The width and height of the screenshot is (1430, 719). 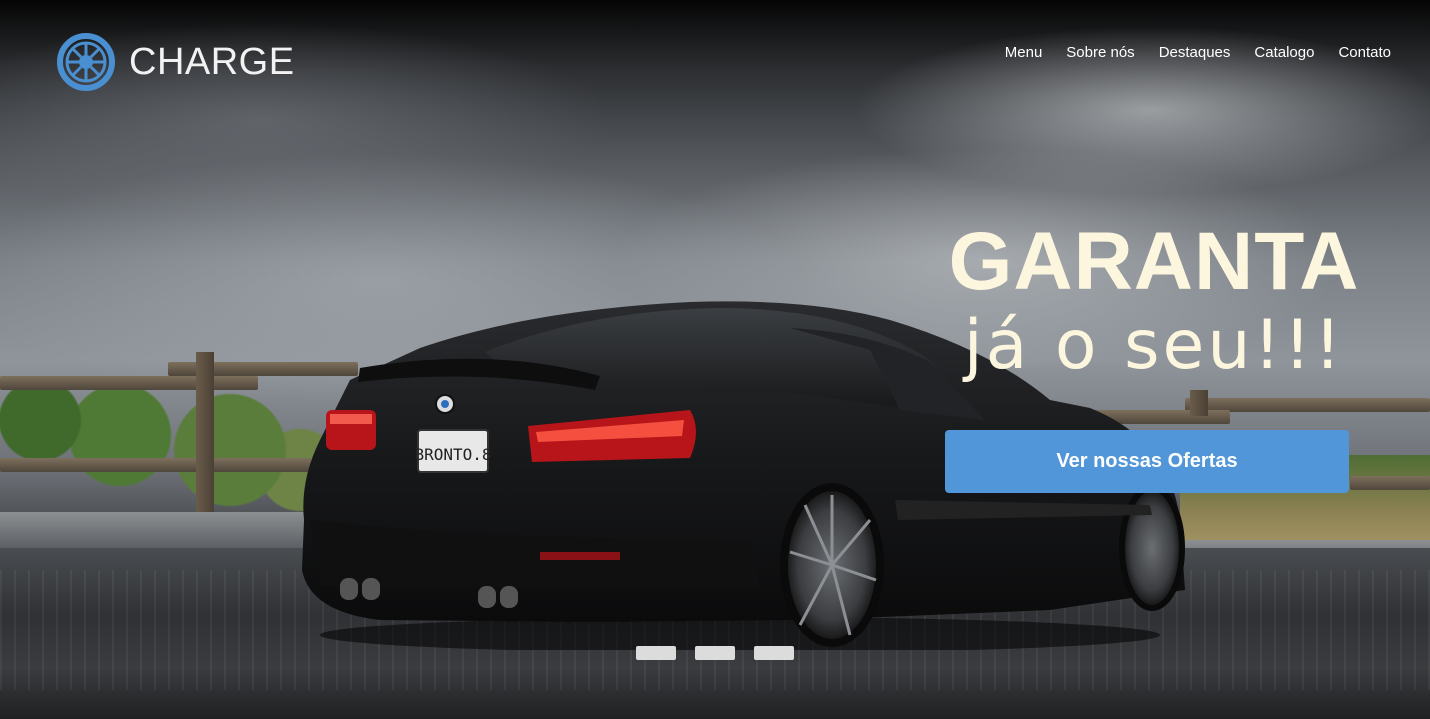 I want to click on nav-link-catalogo: Catalogo, so click(x=1284, y=52).